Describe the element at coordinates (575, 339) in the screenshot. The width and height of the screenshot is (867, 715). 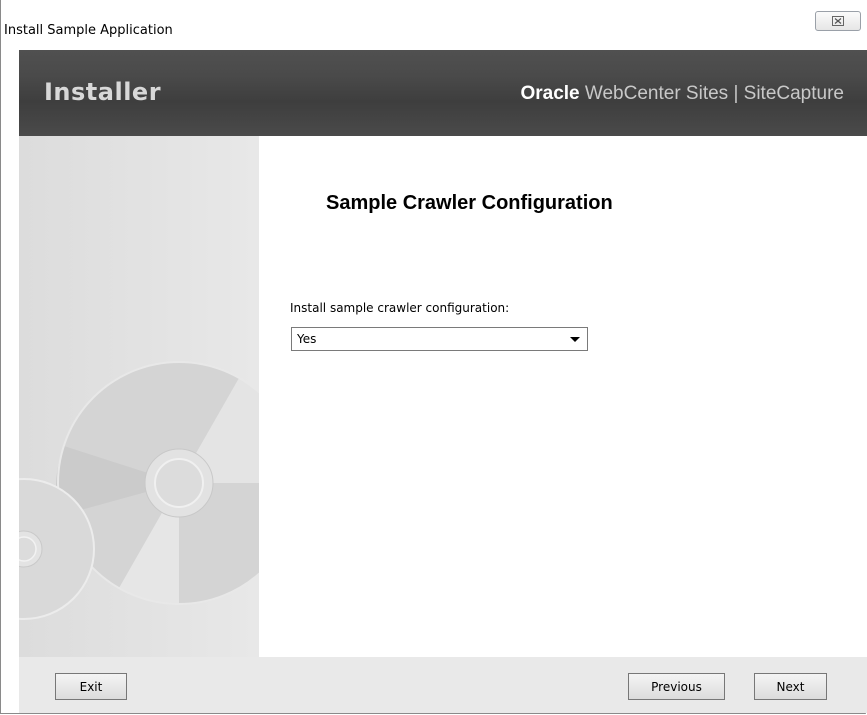
I see `dropdown-arrow-icon` at that location.